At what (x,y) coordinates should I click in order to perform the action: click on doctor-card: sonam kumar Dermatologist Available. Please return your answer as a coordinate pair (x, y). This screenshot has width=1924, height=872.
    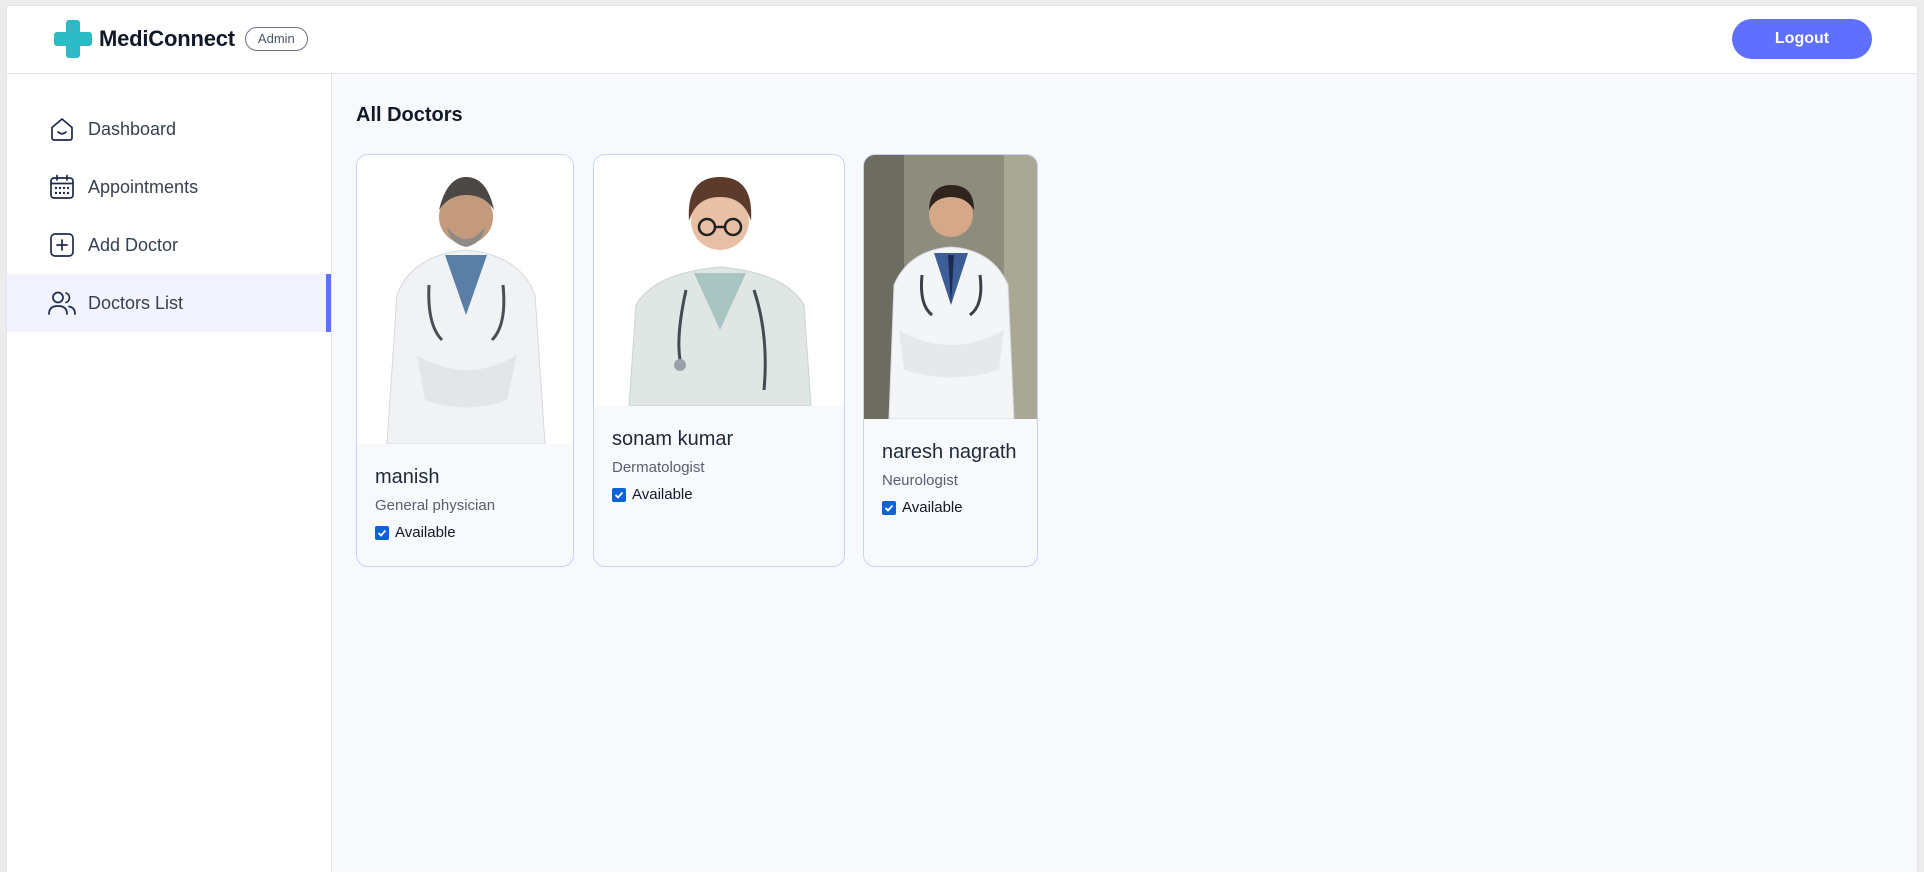
    Looking at the image, I should click on (719, 360).